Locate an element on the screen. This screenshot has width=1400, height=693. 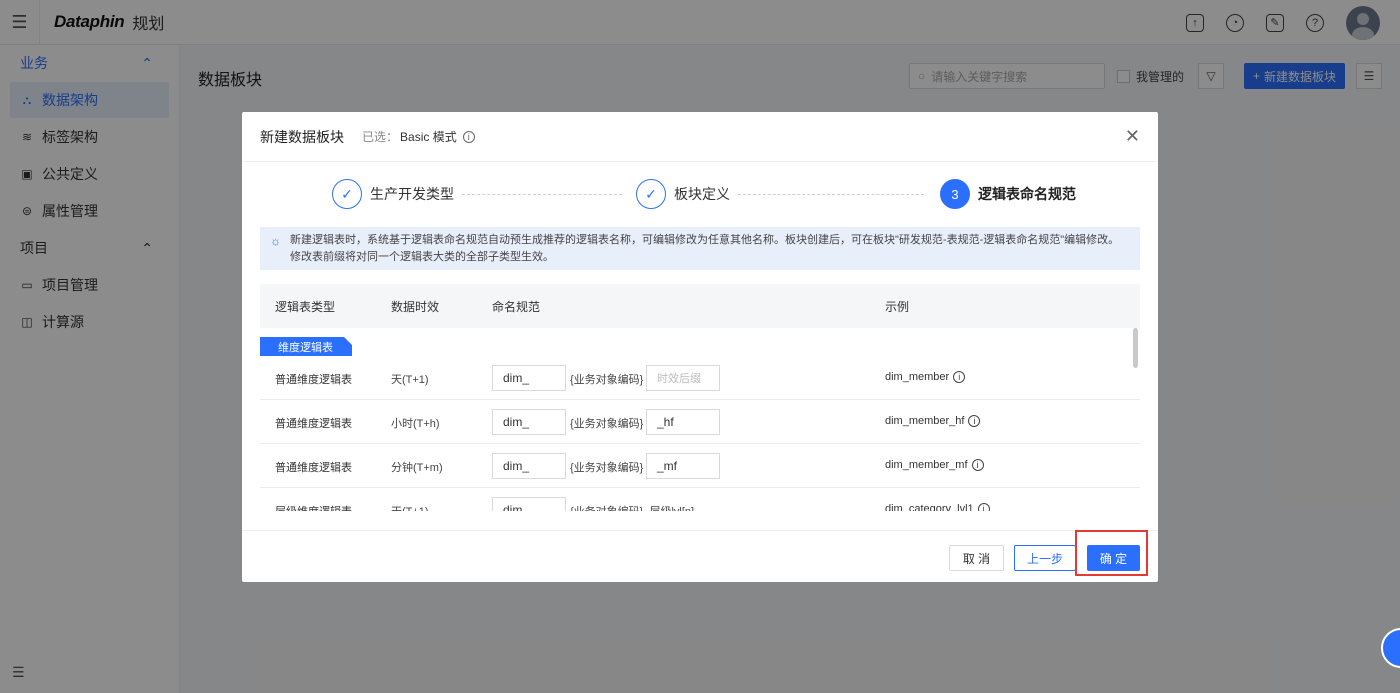
example-text: dim_category_lvl1 is located at coordinates (929, 507).